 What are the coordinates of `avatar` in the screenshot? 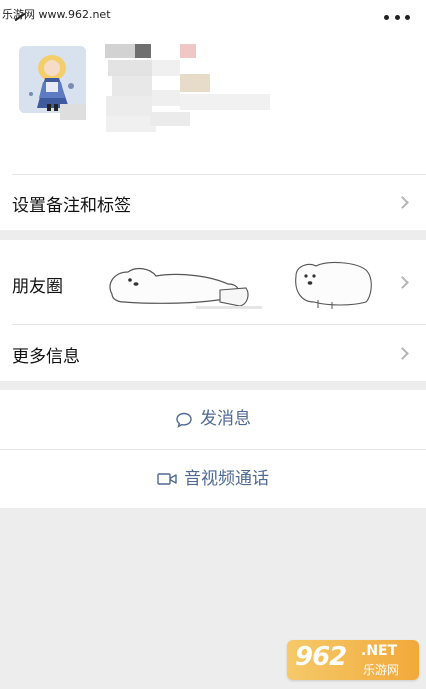 It's located at (52, 79).